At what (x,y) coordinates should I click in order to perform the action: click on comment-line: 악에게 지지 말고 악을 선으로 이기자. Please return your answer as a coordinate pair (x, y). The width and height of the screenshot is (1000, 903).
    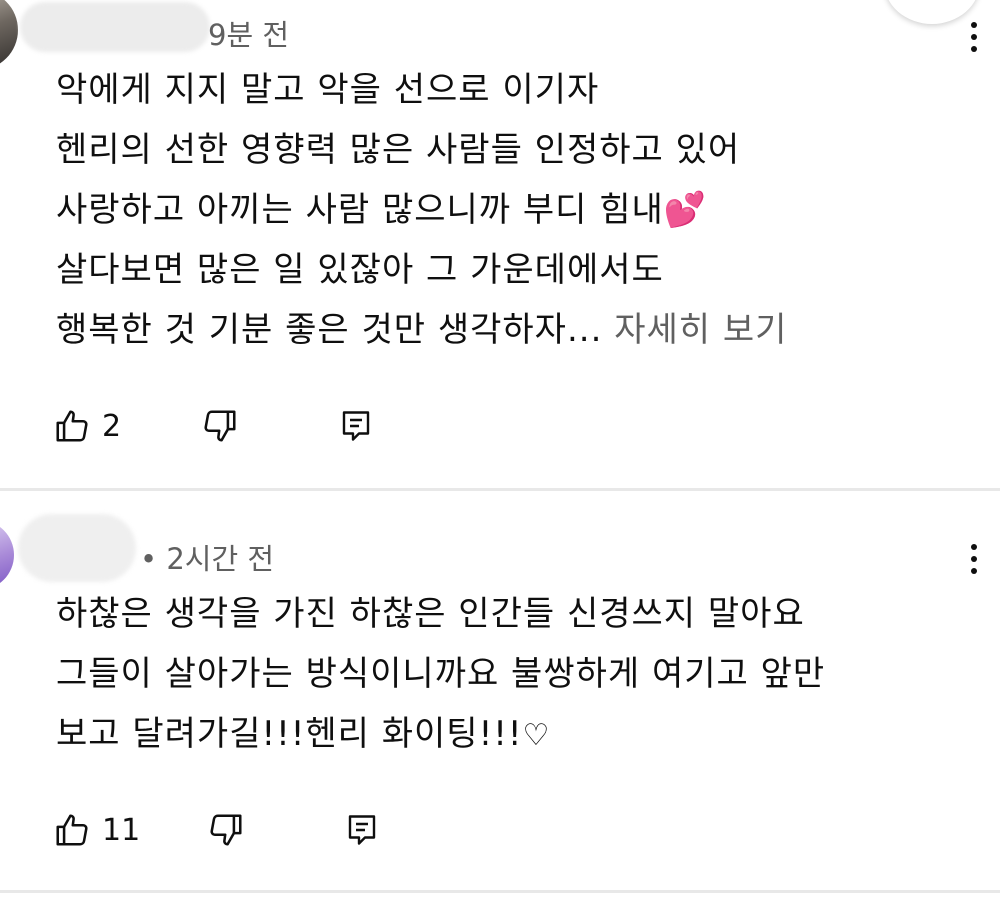
    Looking at the image, I should click on (328, 90).